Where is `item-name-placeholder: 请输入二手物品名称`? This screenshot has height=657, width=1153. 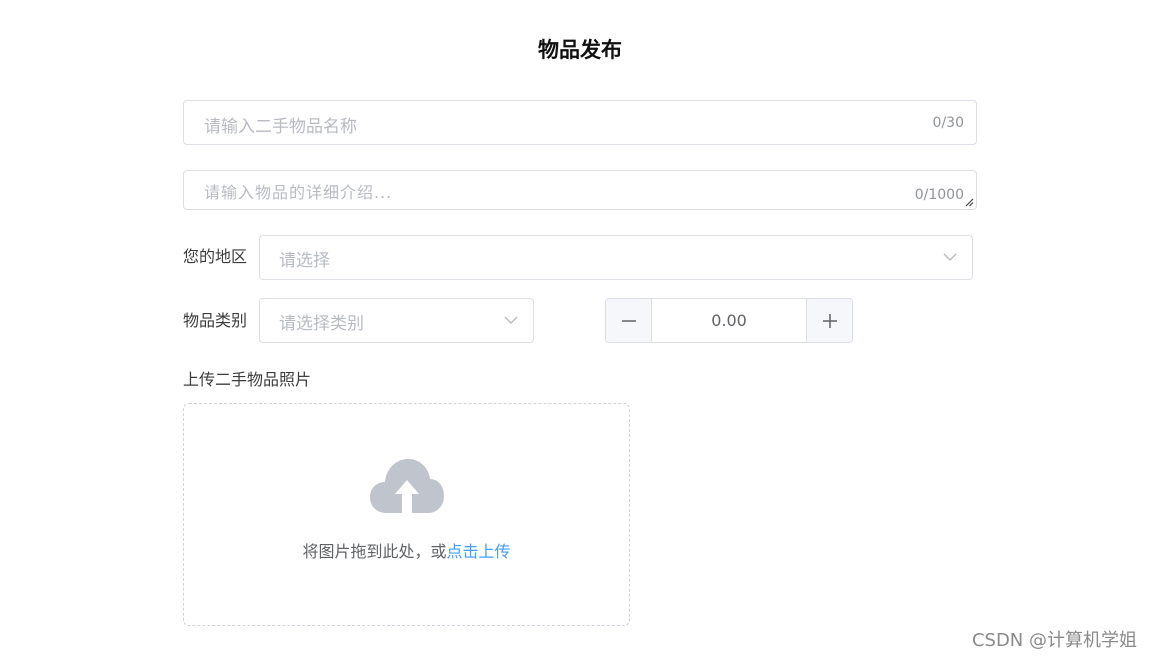
item-name-placeholder: 请输入二手物品名称 is located at coordinates (280, 127).